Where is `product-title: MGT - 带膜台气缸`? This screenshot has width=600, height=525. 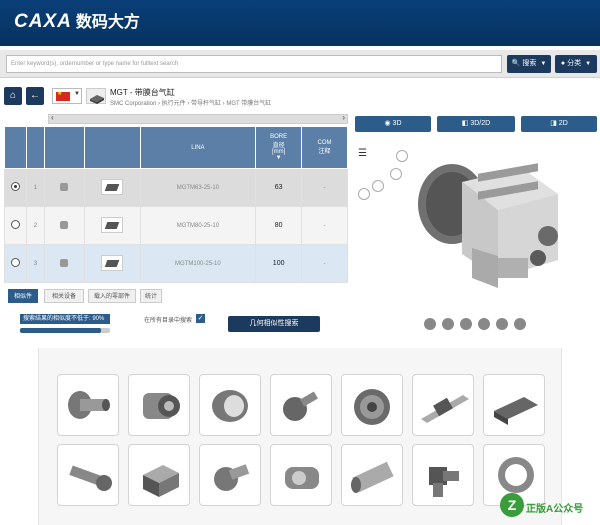
product-title: MGT - 带膜台气缸 is located at coordinates (142, 92).